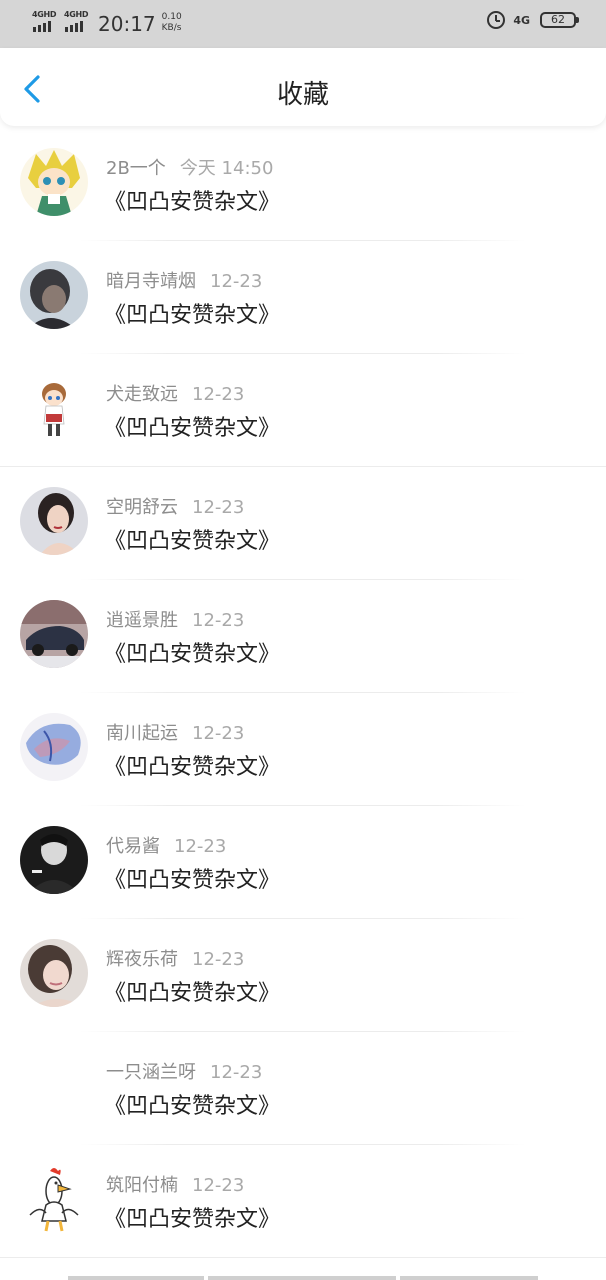 This screenshot has width=606, height=1280. I want to click on list-item: 代易酱 12-23 《凹凸安赞杂文》, so click(303, 862).